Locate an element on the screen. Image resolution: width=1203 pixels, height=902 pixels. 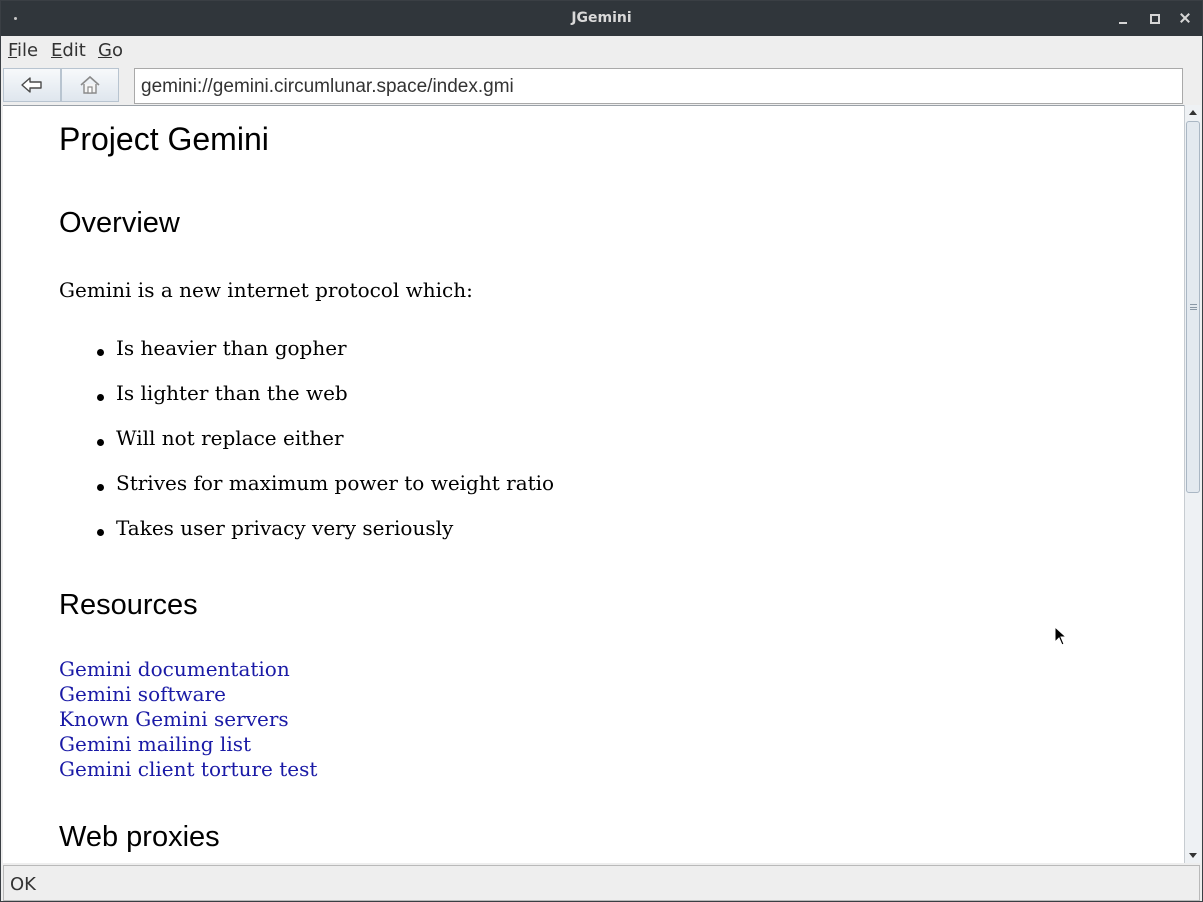
close-icon is located at coordinates (1185, 18).